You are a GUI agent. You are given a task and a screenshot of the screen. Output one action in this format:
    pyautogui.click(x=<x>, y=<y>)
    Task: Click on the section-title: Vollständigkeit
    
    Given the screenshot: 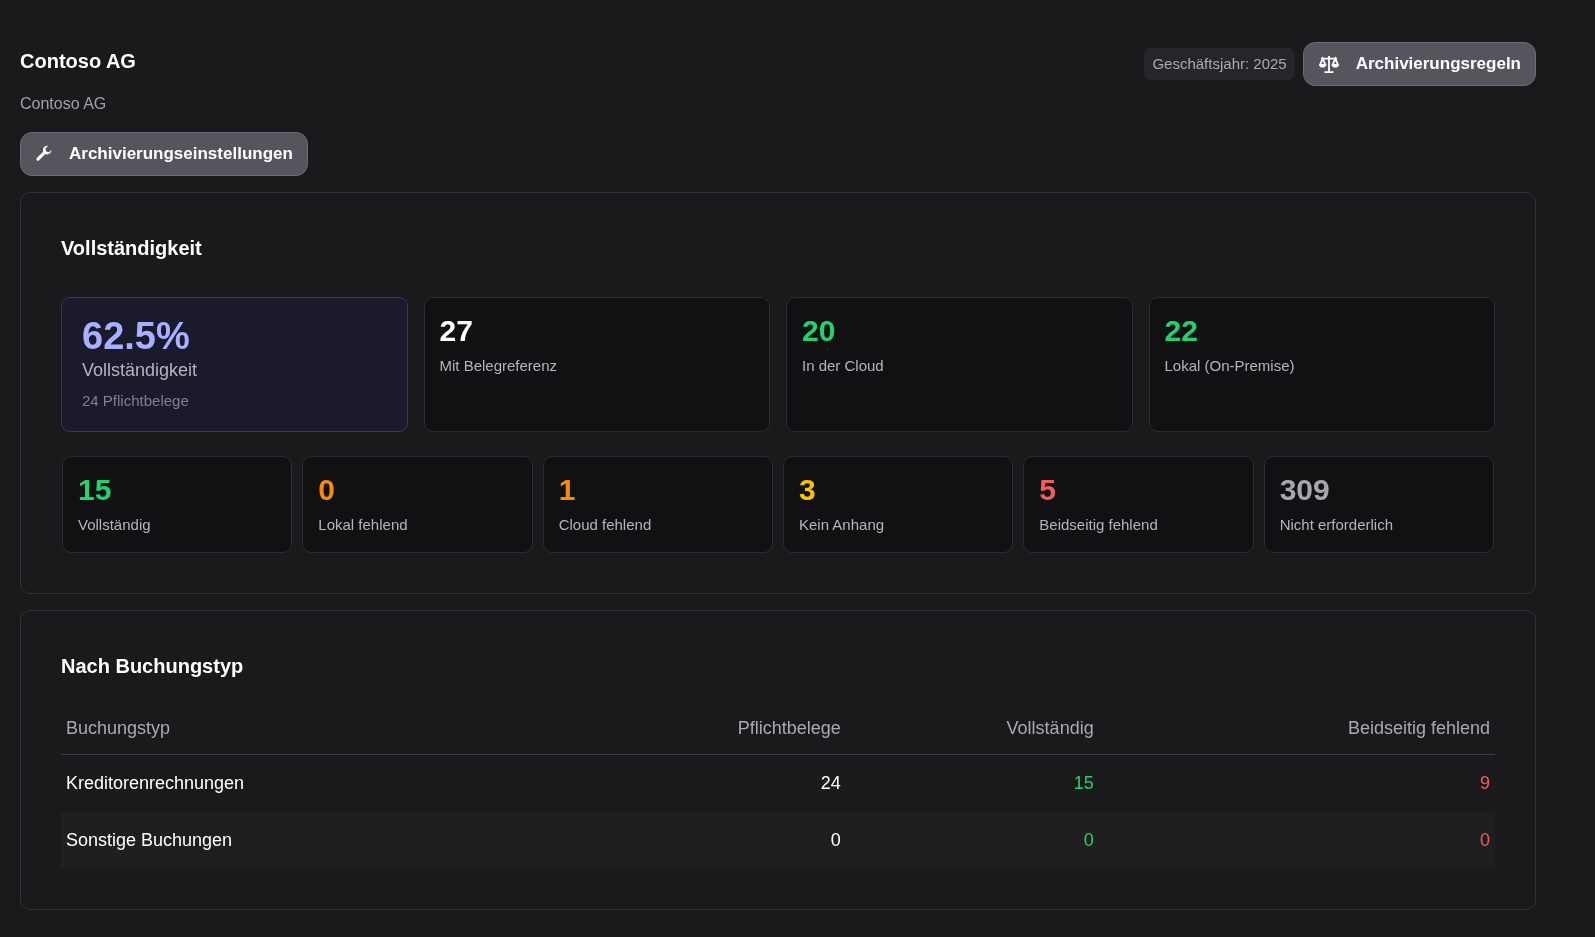 What is the action you would take?
    pyautogui.click(x=132, y=248)
    